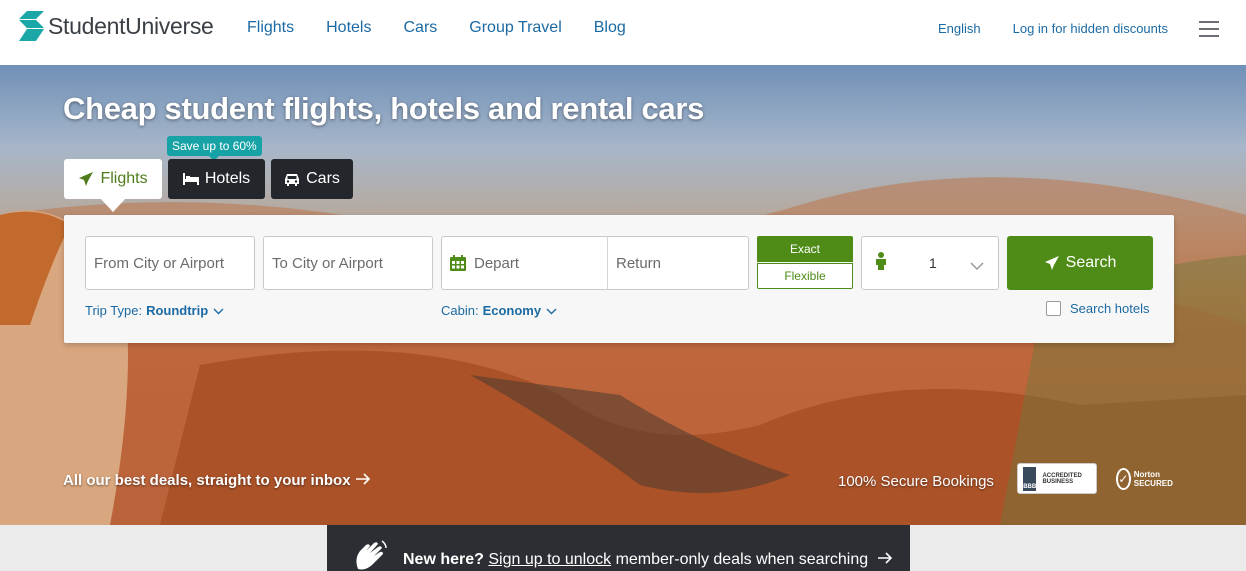 The image size is (1246, 571). I want to click on nav-cars: Cars, so click(420, 28).